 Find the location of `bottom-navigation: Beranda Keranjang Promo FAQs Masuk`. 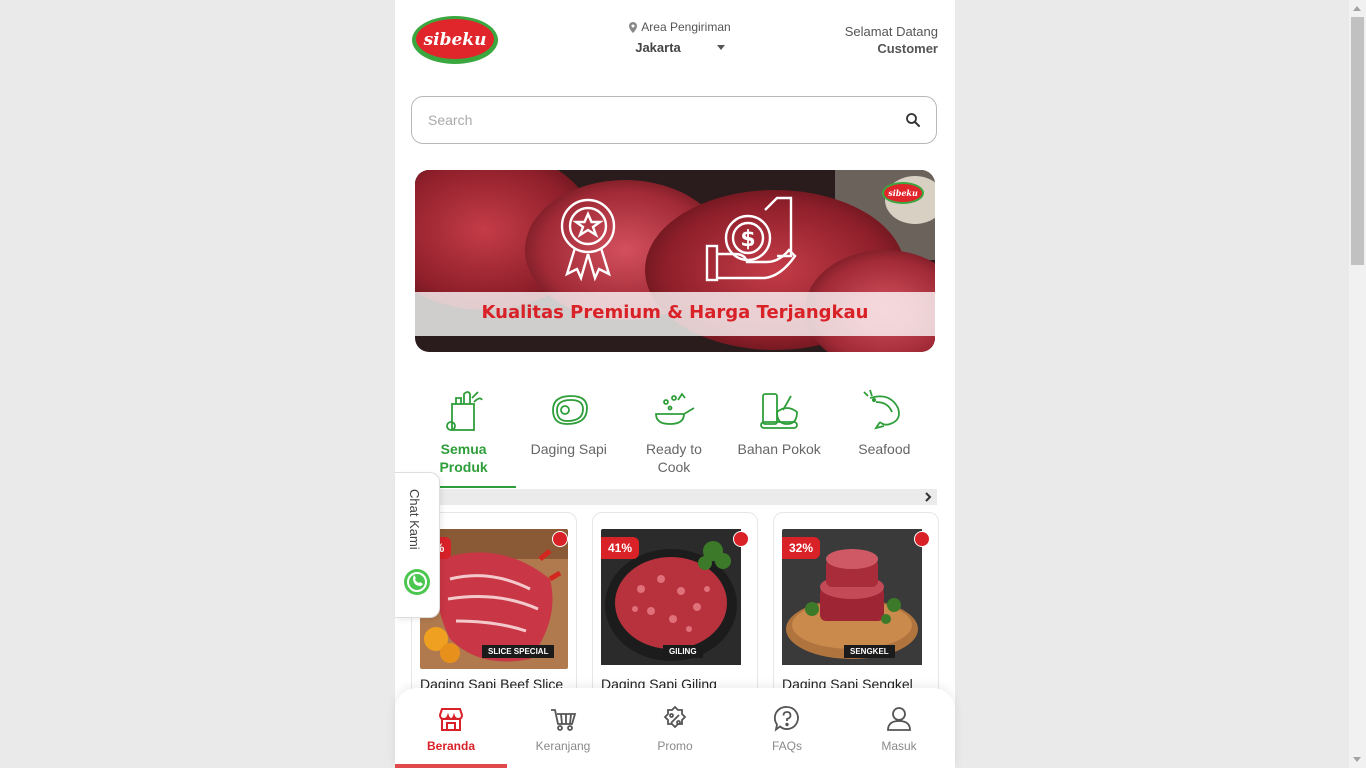

bottom-navigation: Beranda Keranjang Promo FAQs Masuk is located at coordinates (675, 728).